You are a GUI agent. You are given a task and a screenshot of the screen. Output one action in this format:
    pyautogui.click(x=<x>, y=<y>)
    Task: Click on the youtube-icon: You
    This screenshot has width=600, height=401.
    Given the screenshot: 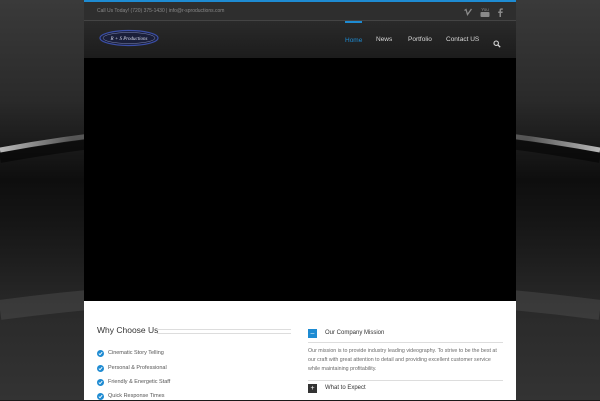 What is the action you would take?
    pyautogui.click(x=485, y=12)
    